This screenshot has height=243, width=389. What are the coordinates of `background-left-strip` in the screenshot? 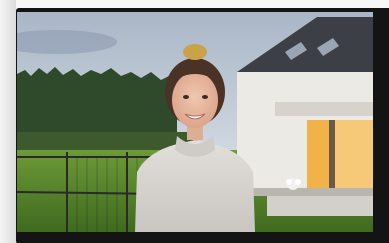 It's located at (8, 121).